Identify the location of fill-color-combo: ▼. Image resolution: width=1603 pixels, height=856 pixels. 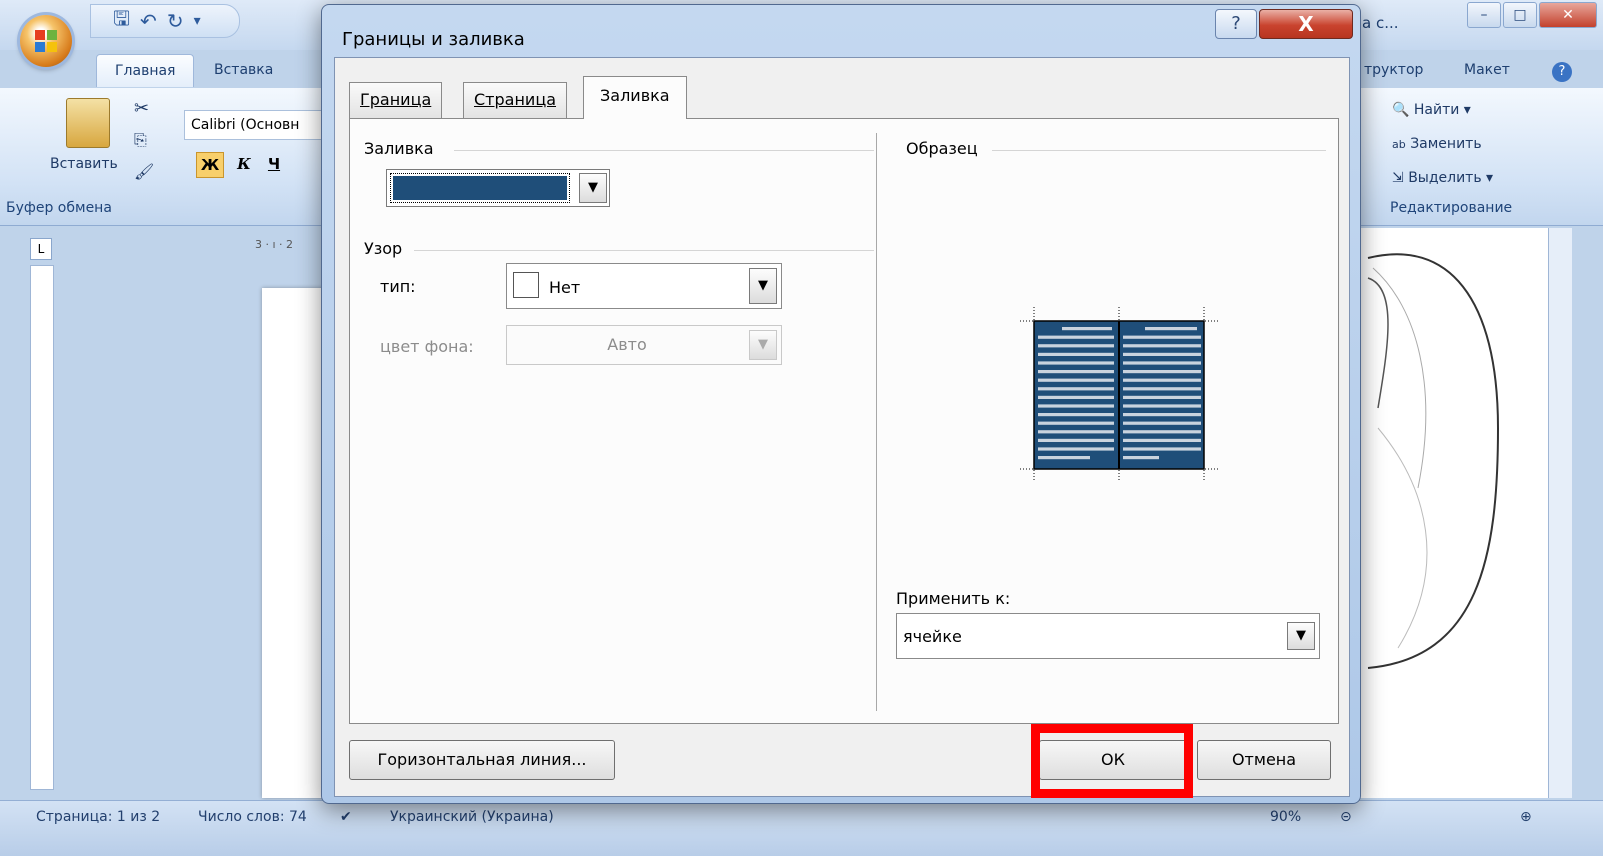
(498, 188).